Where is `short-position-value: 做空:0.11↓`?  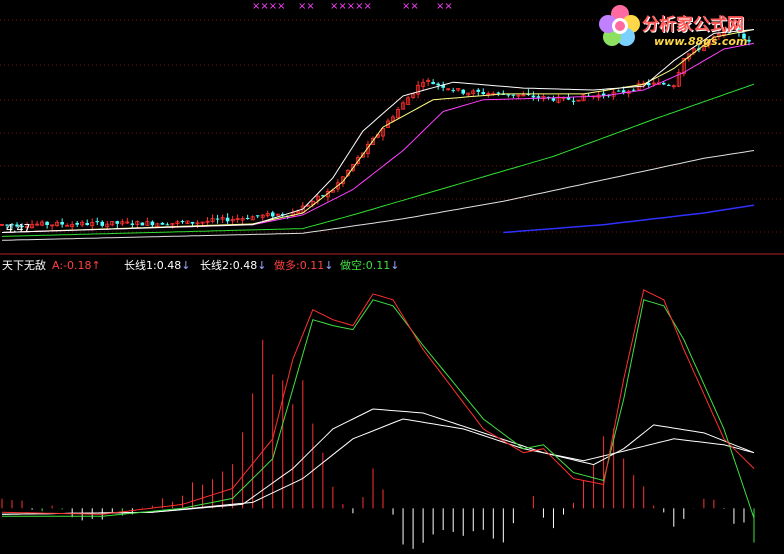 short-position-value: 做空:0.11↓ is located at coordinates (370, 265).